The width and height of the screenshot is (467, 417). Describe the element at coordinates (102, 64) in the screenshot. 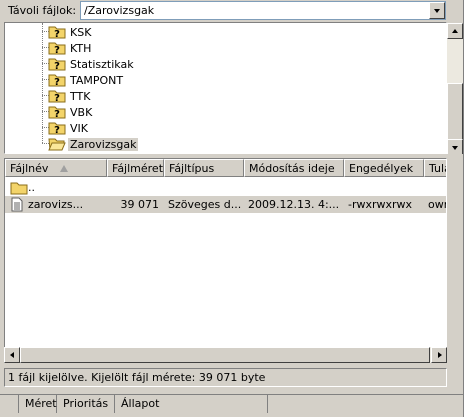

I see `tree-item-label: Statisztikak` at that location.